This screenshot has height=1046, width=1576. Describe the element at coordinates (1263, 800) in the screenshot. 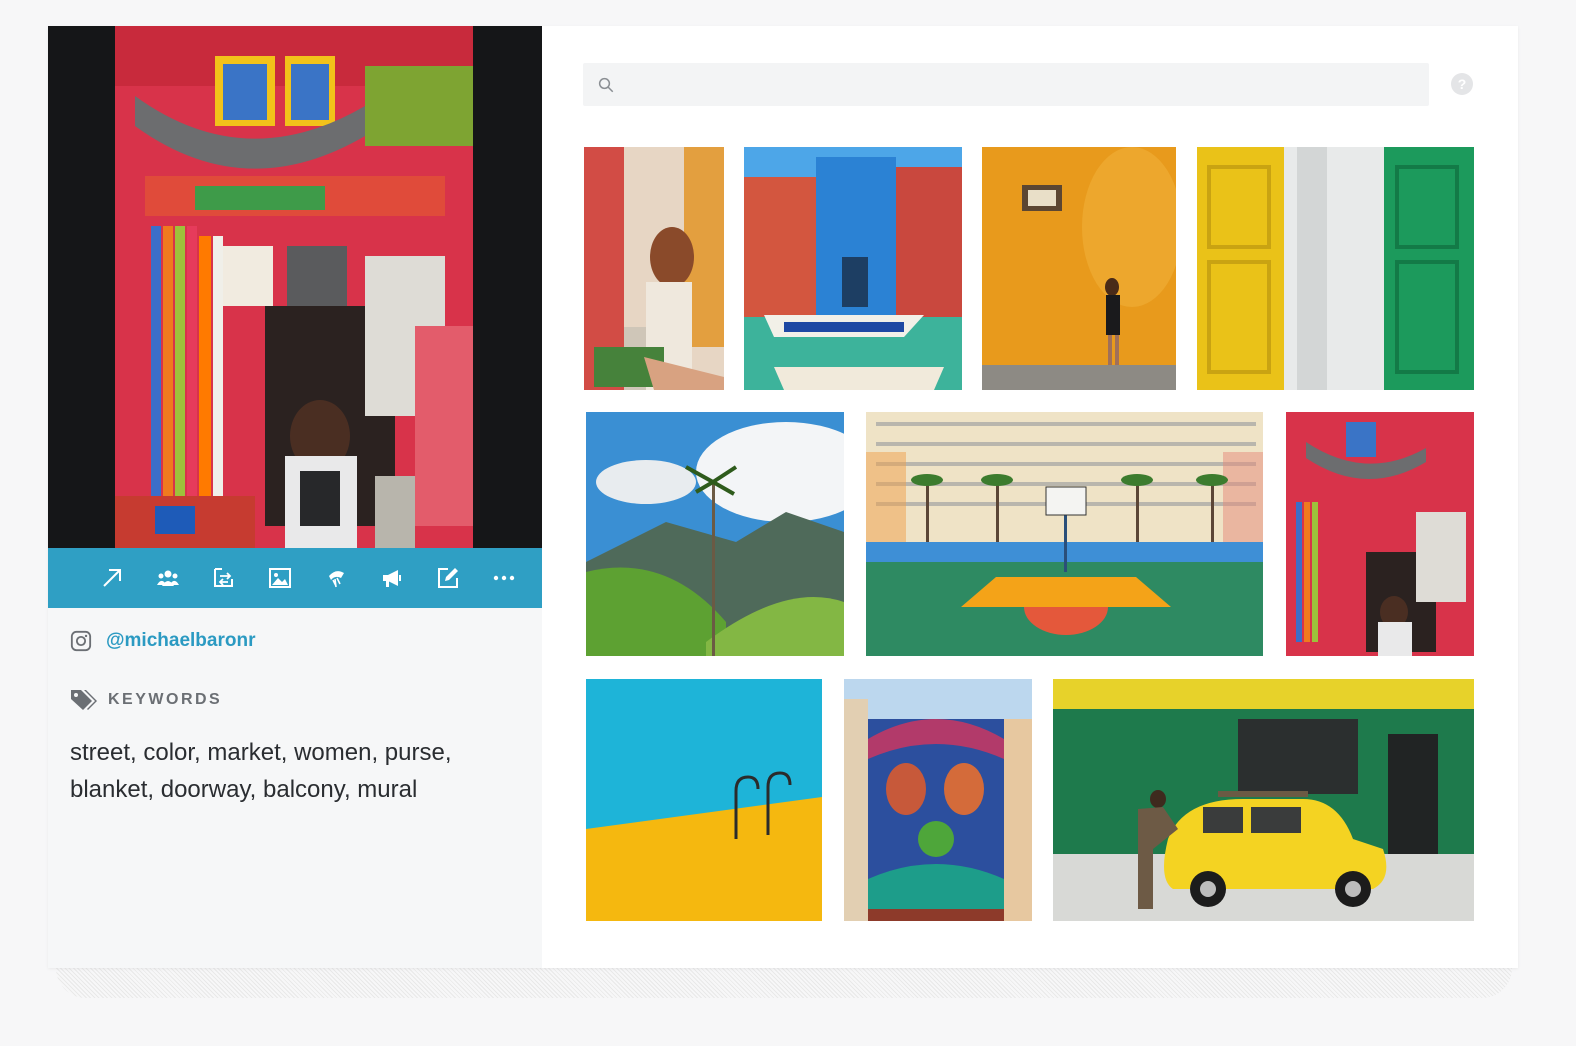

I see `thumb-yellow-car` at that location.